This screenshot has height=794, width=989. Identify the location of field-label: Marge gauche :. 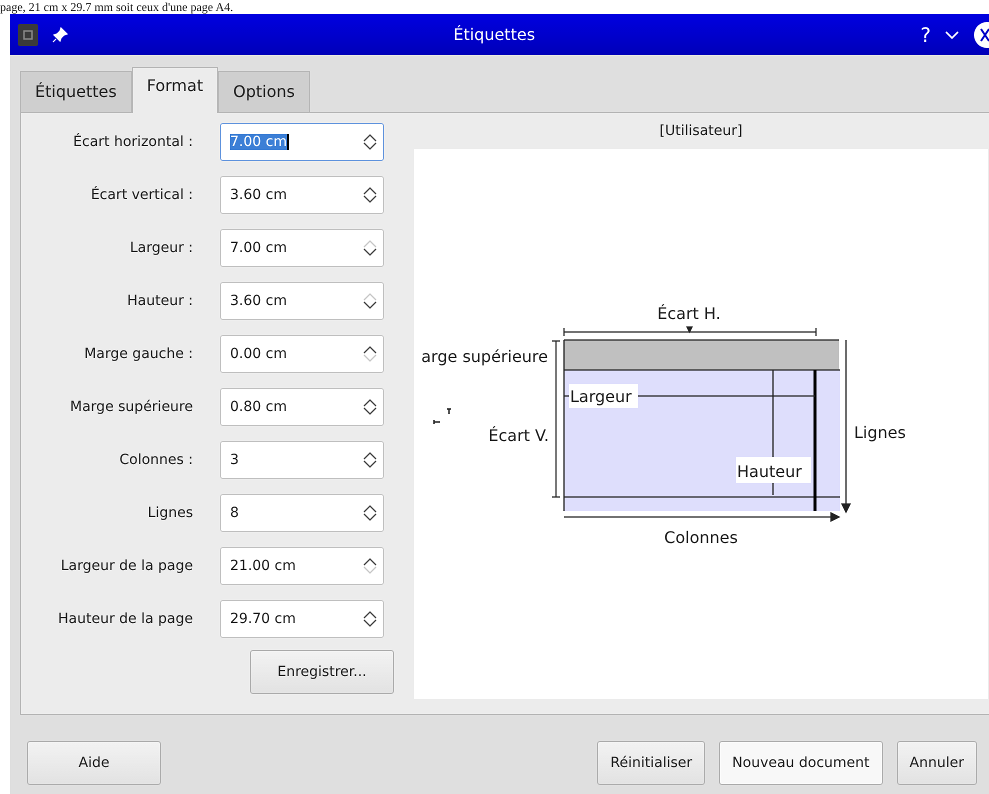
(138, 354).